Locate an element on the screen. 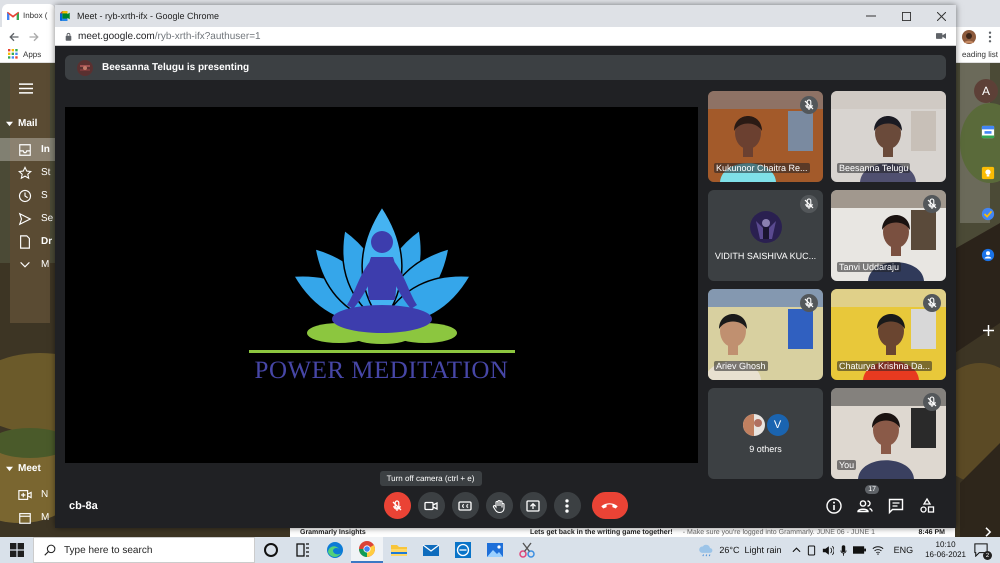  temperature: 26°C is located at coordinates (729, 550).